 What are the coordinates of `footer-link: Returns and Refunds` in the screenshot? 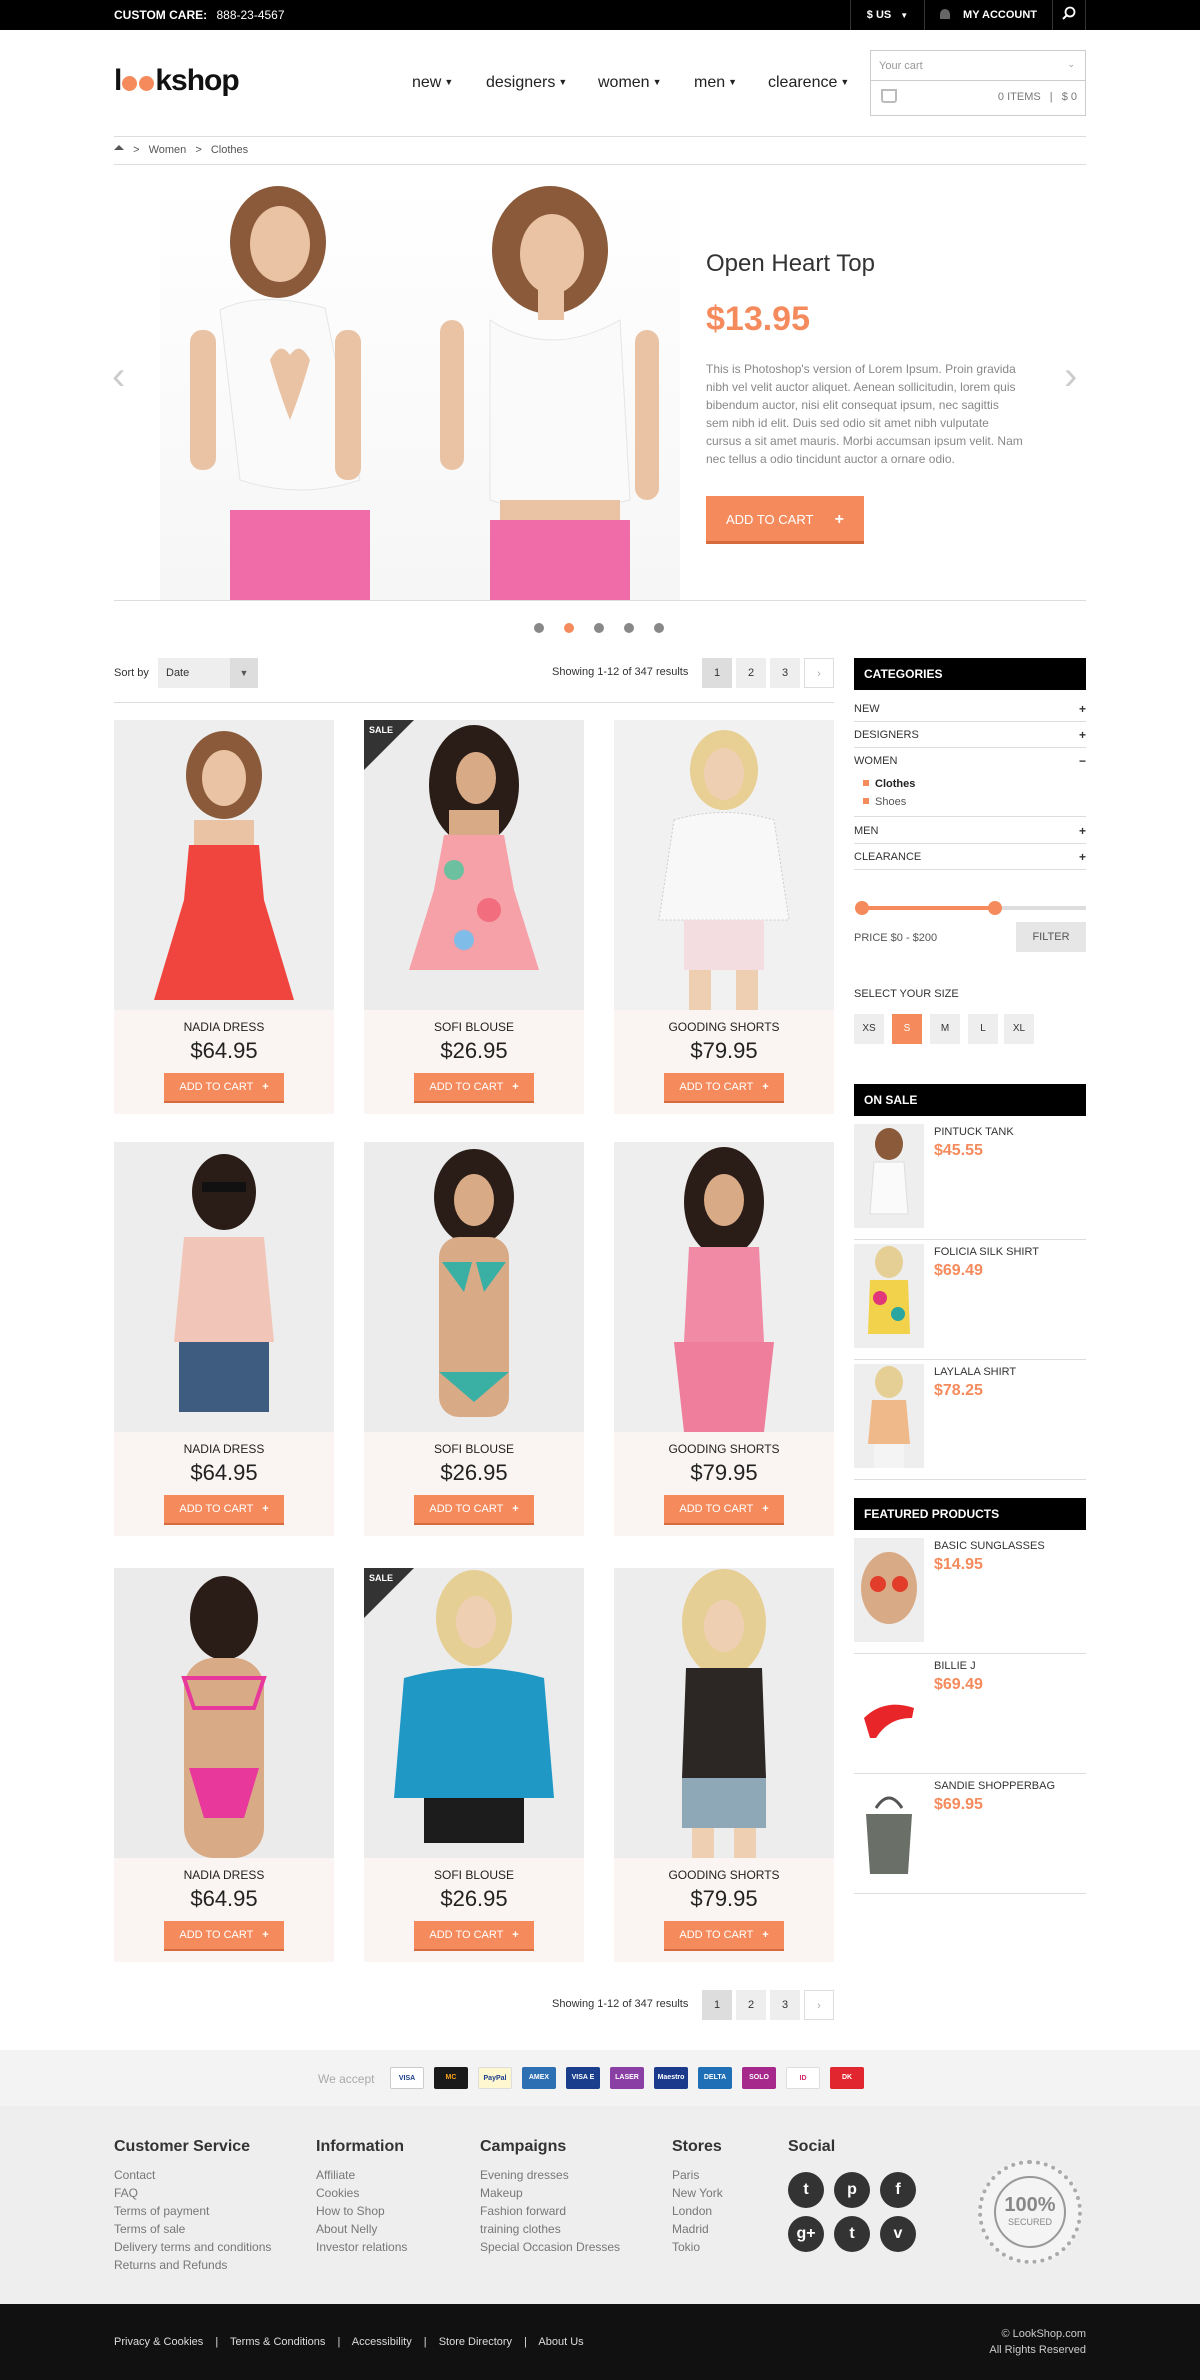 It's located at (192, 2265).